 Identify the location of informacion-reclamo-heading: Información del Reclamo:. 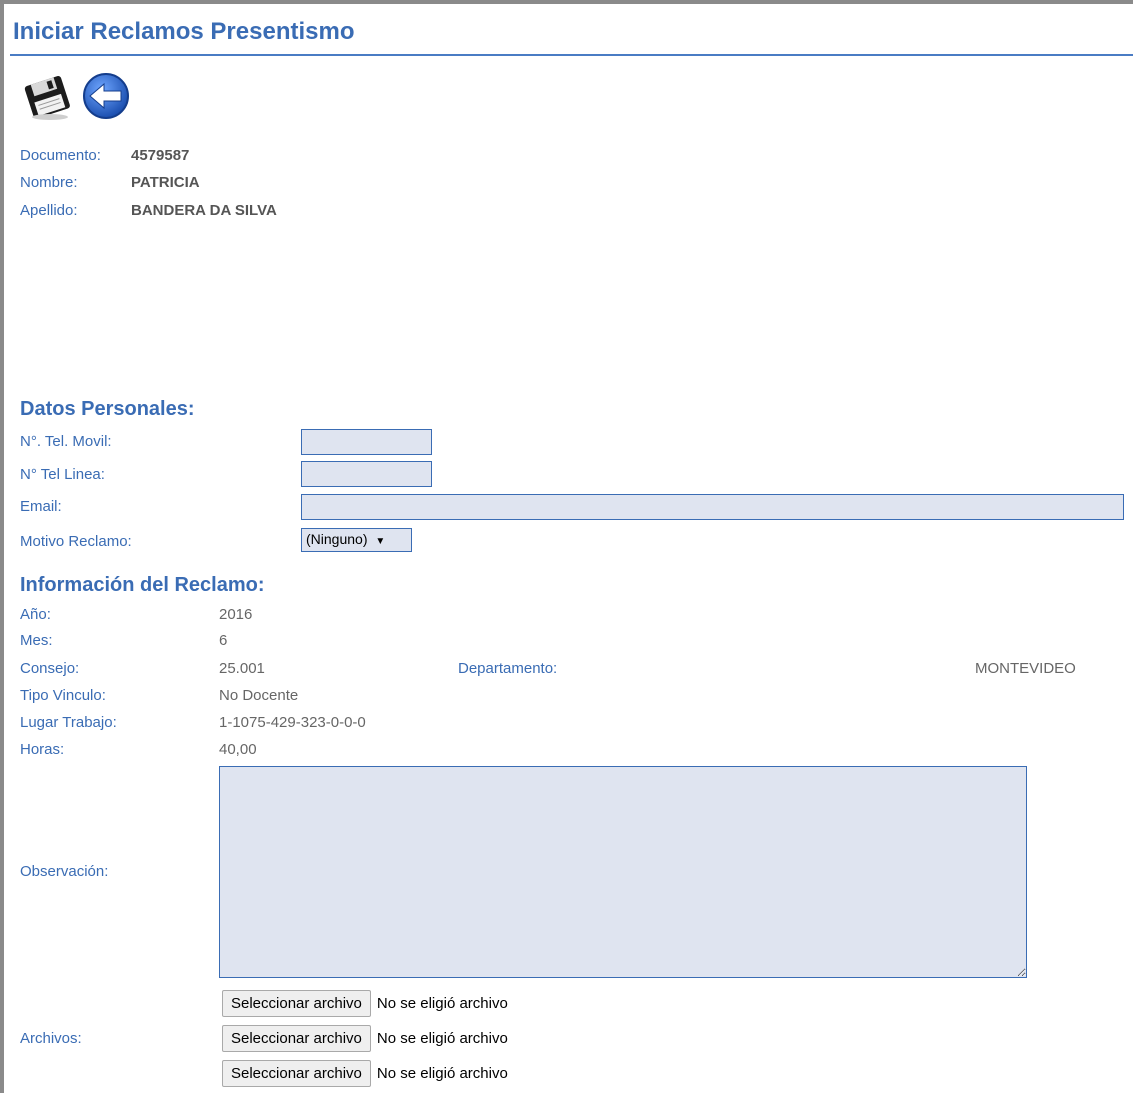
(142, 585).